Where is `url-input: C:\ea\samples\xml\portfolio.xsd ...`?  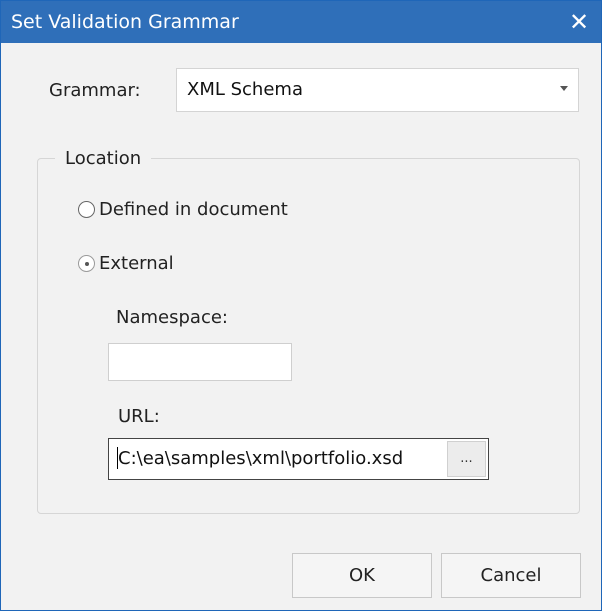
url-input: C:\ea\samples\xml\portfolio.xsd ... is located at coordinates (298, 459).